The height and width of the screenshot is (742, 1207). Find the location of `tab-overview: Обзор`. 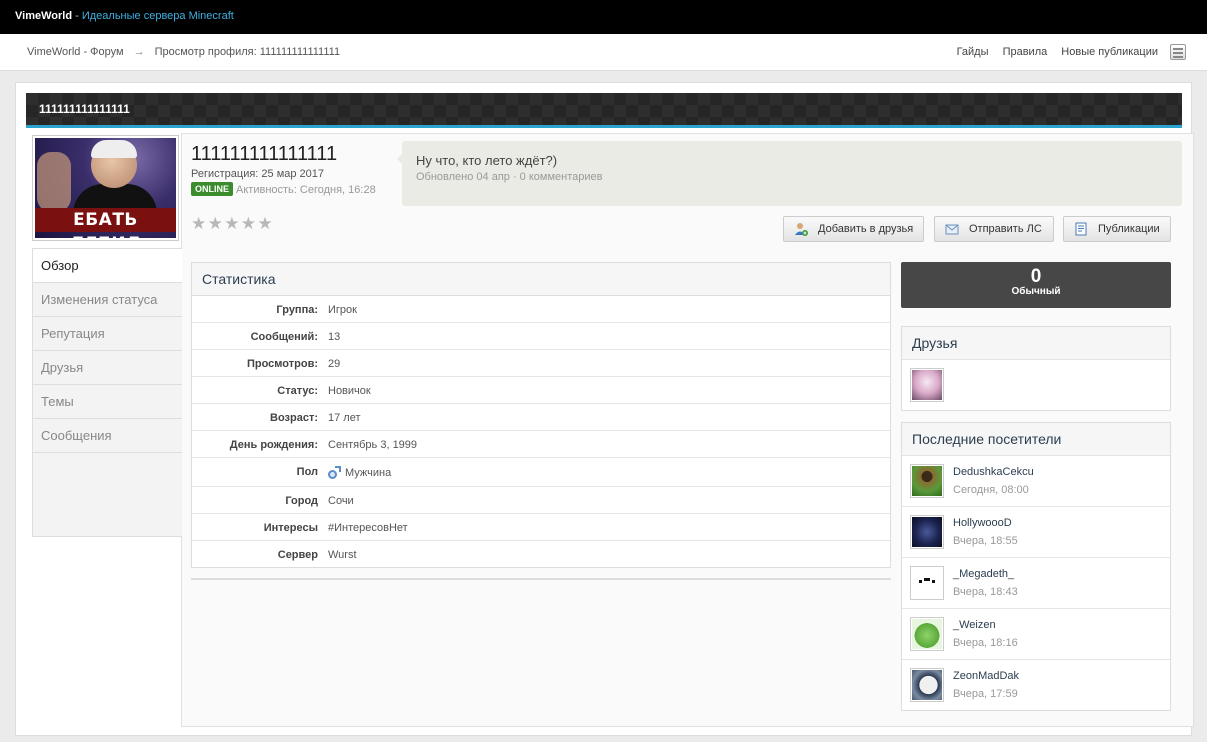

tab-overview: Обзор is located at coordinates (107, 266).